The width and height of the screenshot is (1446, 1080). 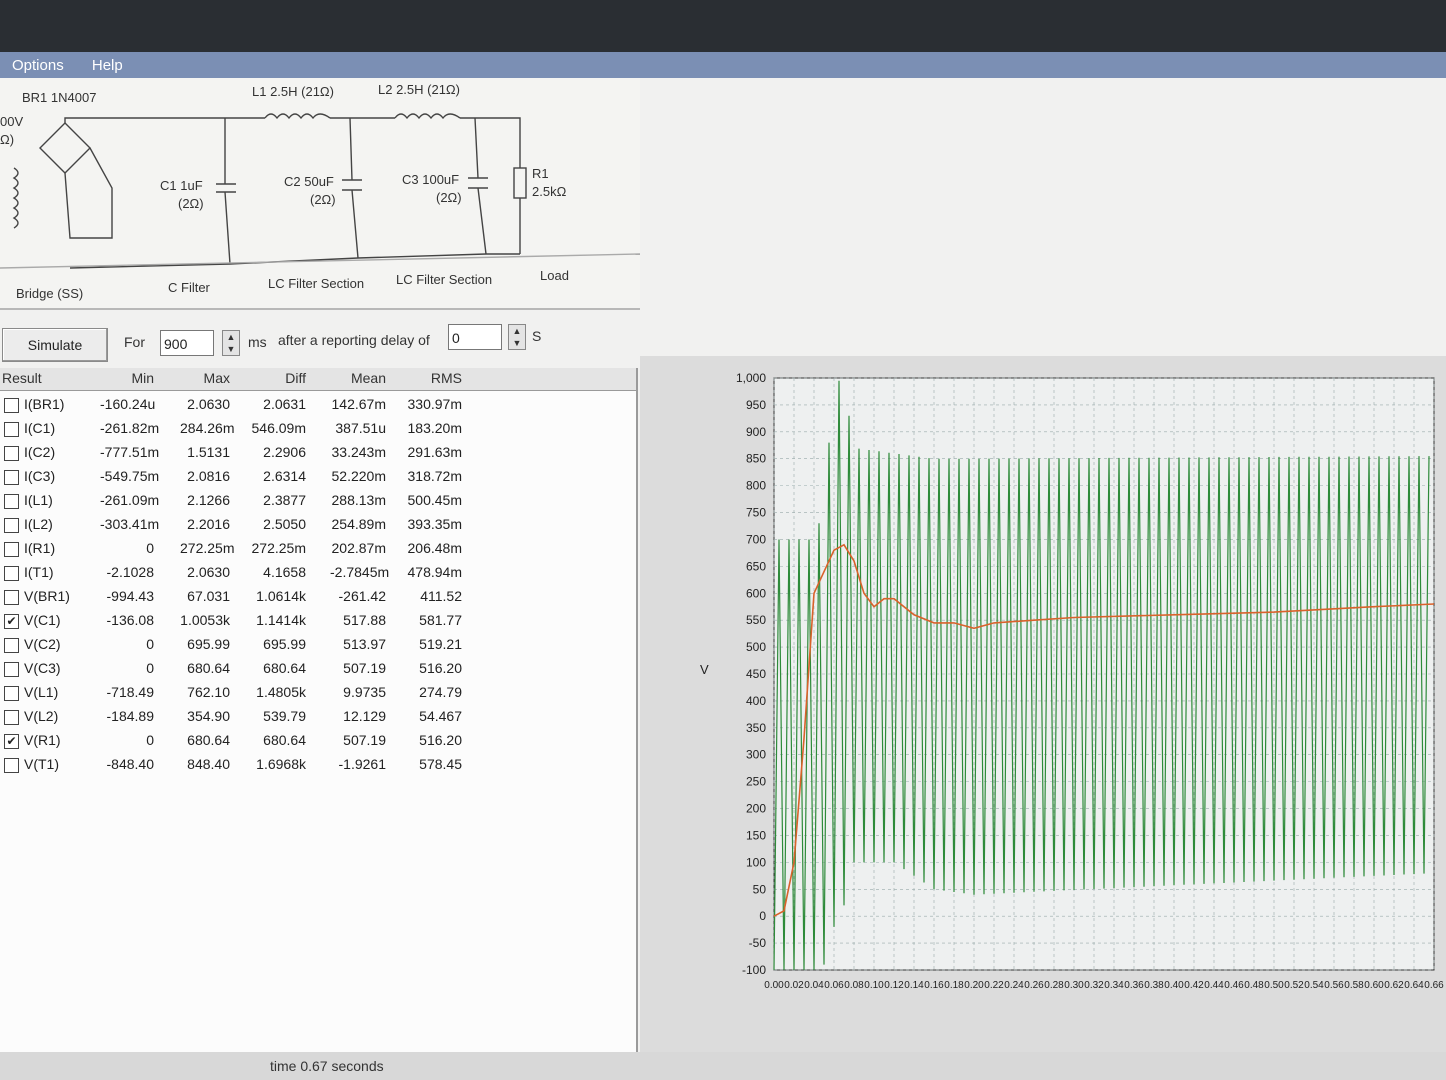 I want to click on col-min: Min, so click(x=127, y=378).